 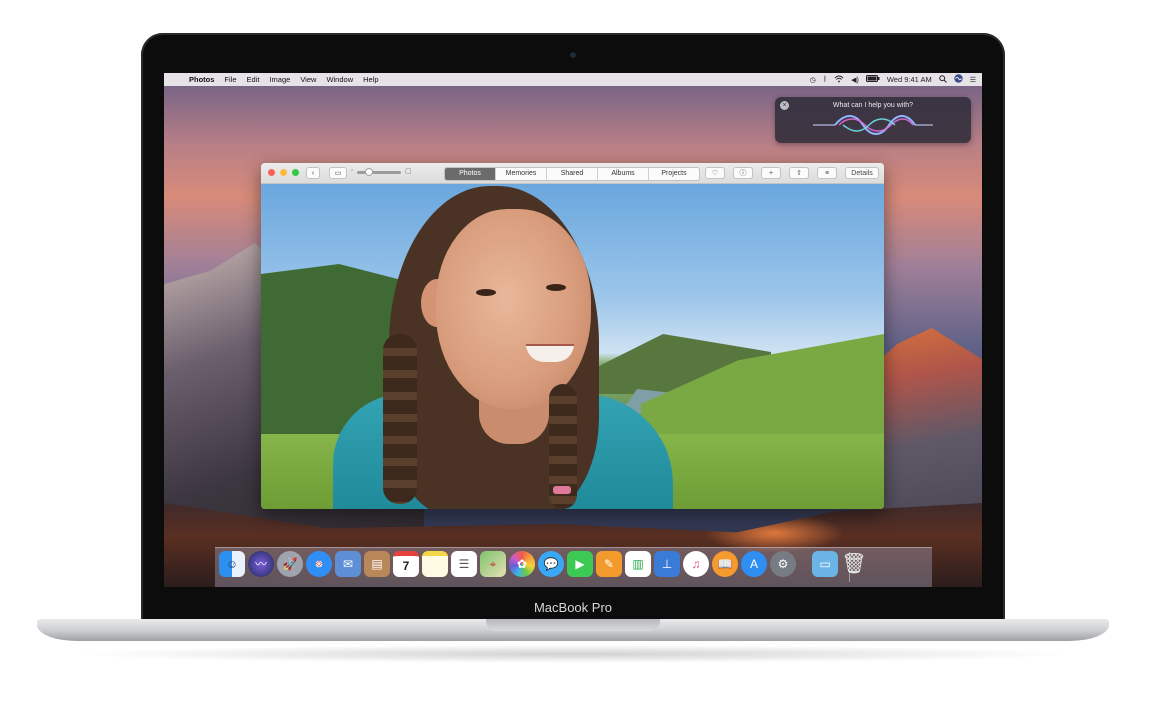 What do you see at coordinates (674, 174) in the screenshot?
I see `tab-projects: Projects` at bounding box center [674, 174].